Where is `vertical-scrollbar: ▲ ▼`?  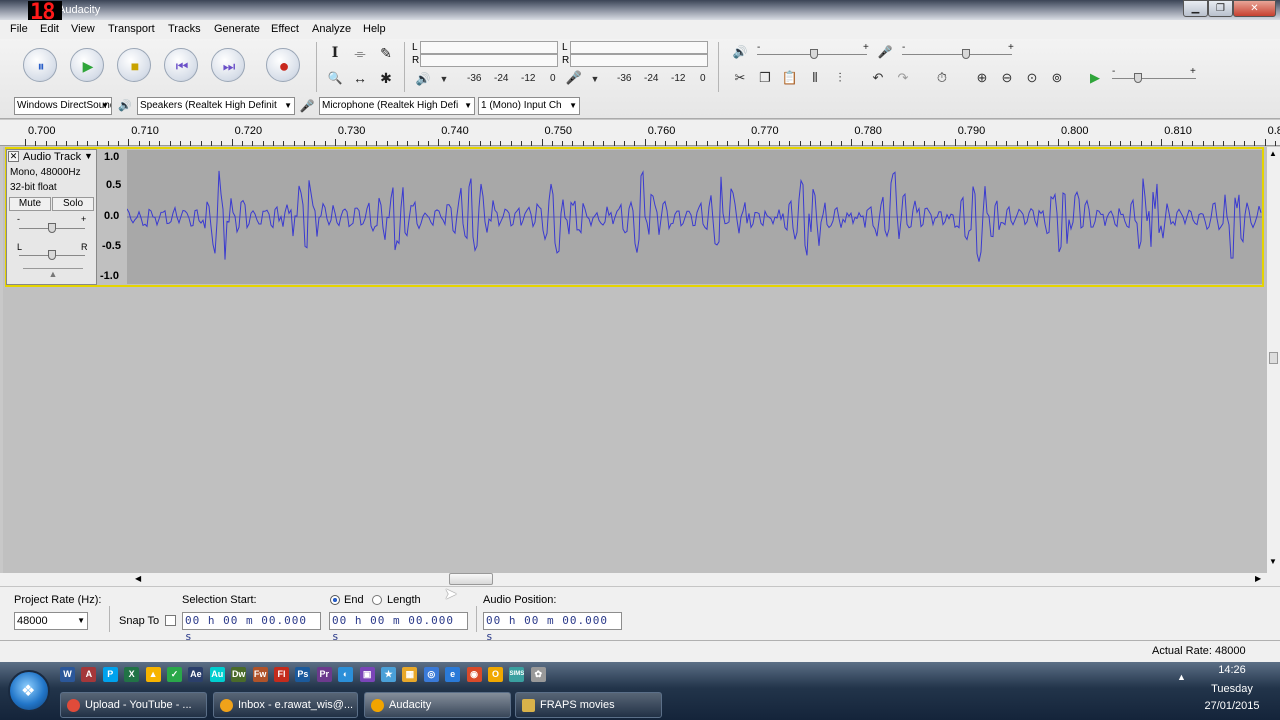 vertical-scrollbar: ▲ ▼ is located at coordinates (1273, 360).